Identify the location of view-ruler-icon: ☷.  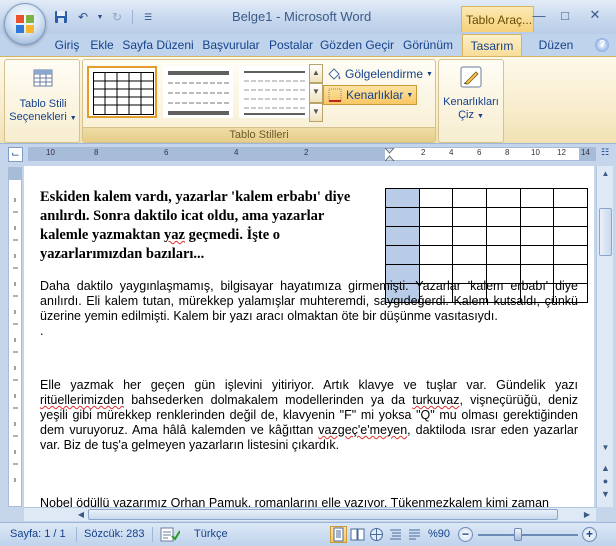
(605, 154).